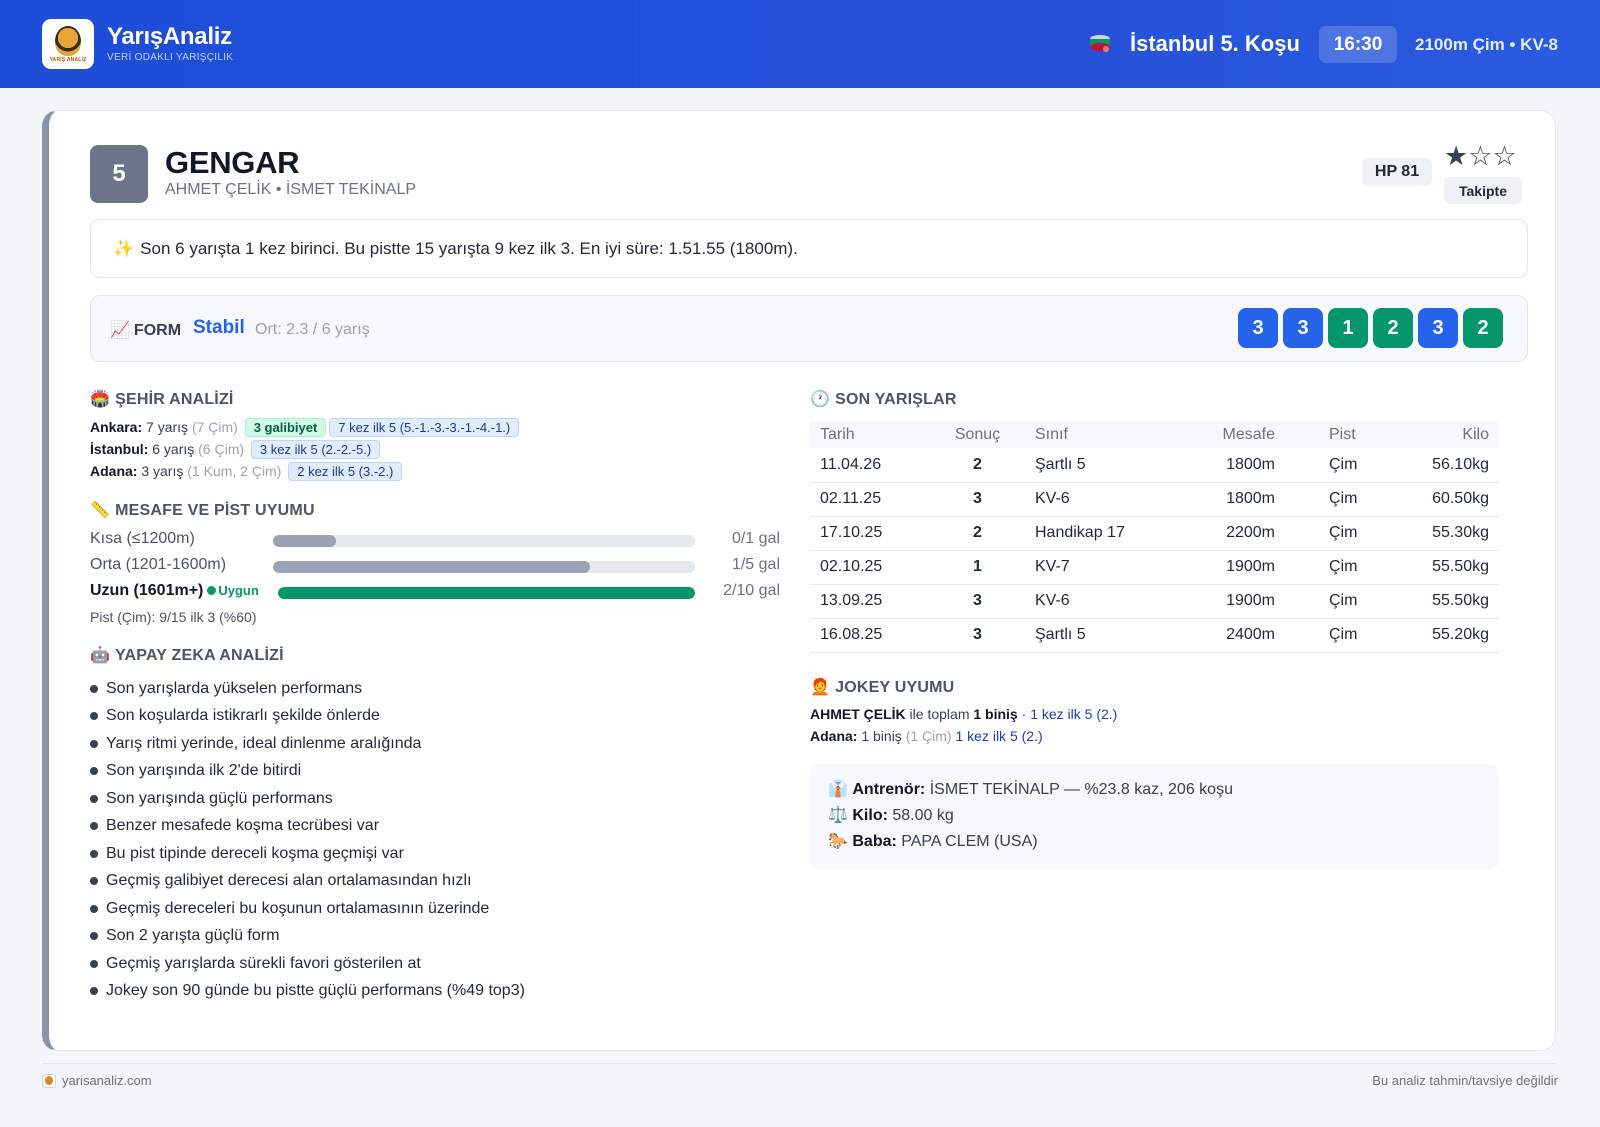 The width and height of the screenshot is (1600, 1127). I want to click on chart-up-icon: 📈, so click(120, 330).